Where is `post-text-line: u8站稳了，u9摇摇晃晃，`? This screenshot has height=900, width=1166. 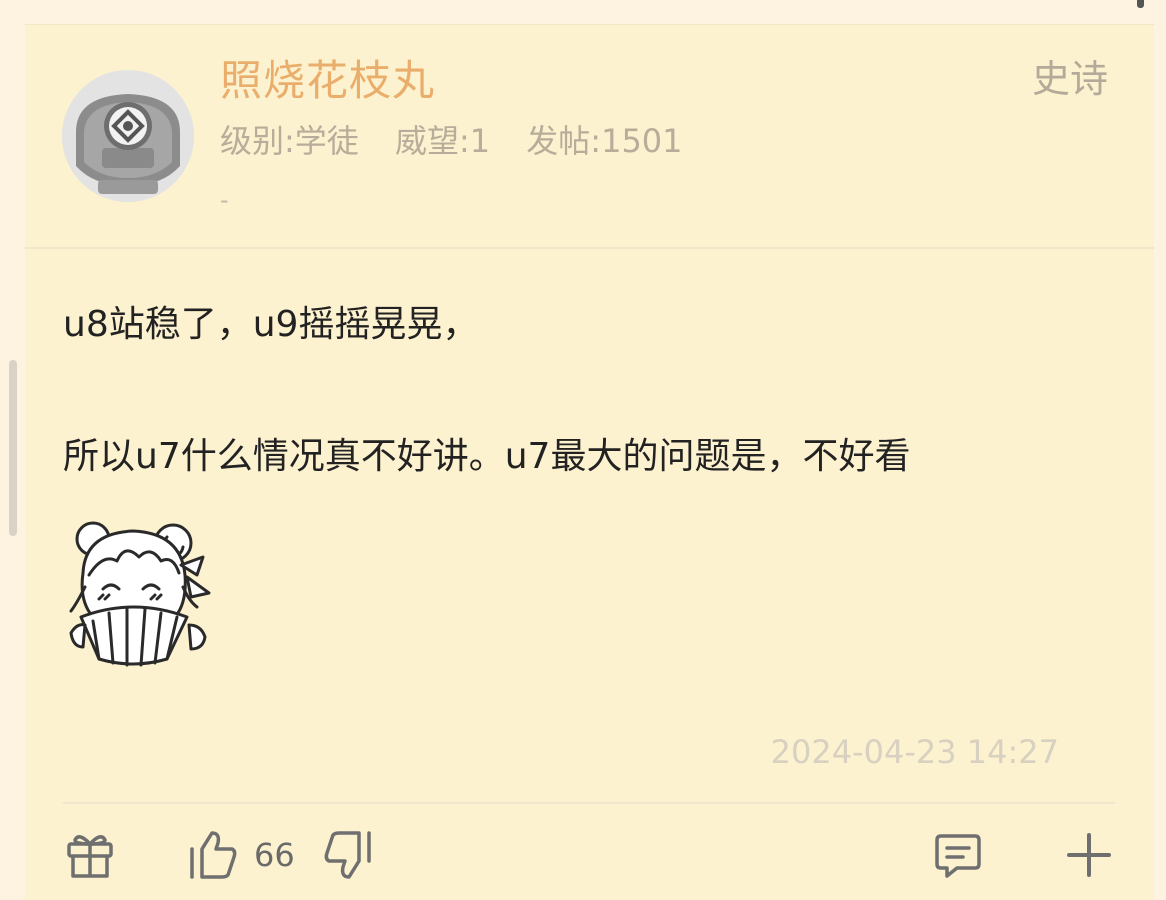
post-text-line: u8站稳了，u9摇摇晃晃， is located at coordinates (271, 324).